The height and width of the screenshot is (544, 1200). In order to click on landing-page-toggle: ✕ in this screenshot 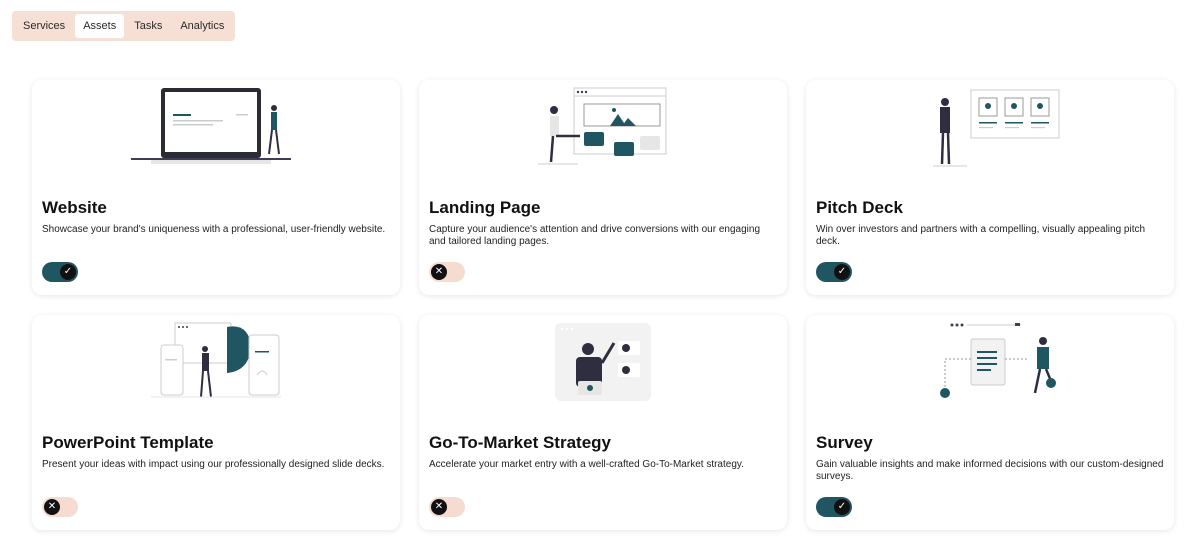, I will do `click(447, 272)`.